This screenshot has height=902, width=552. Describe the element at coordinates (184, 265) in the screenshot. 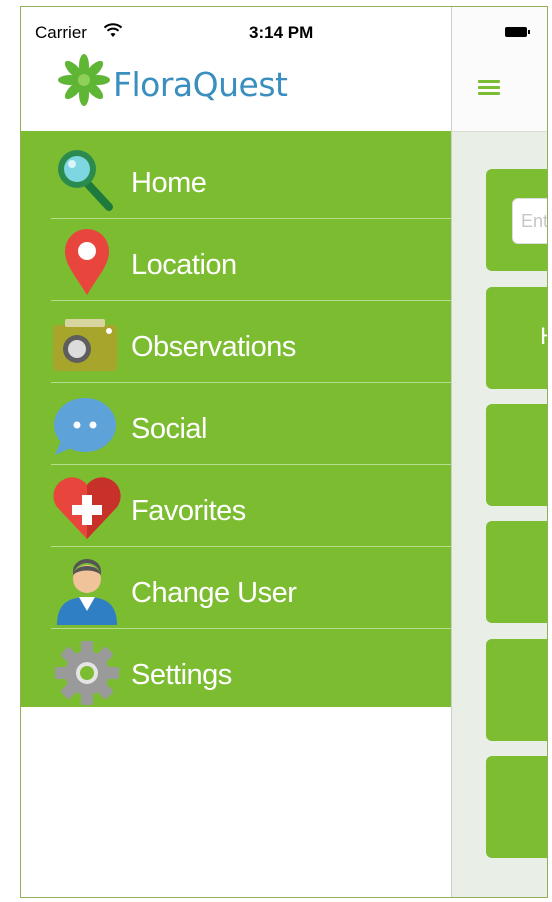

I see `menu-item-label: Location` at that location.